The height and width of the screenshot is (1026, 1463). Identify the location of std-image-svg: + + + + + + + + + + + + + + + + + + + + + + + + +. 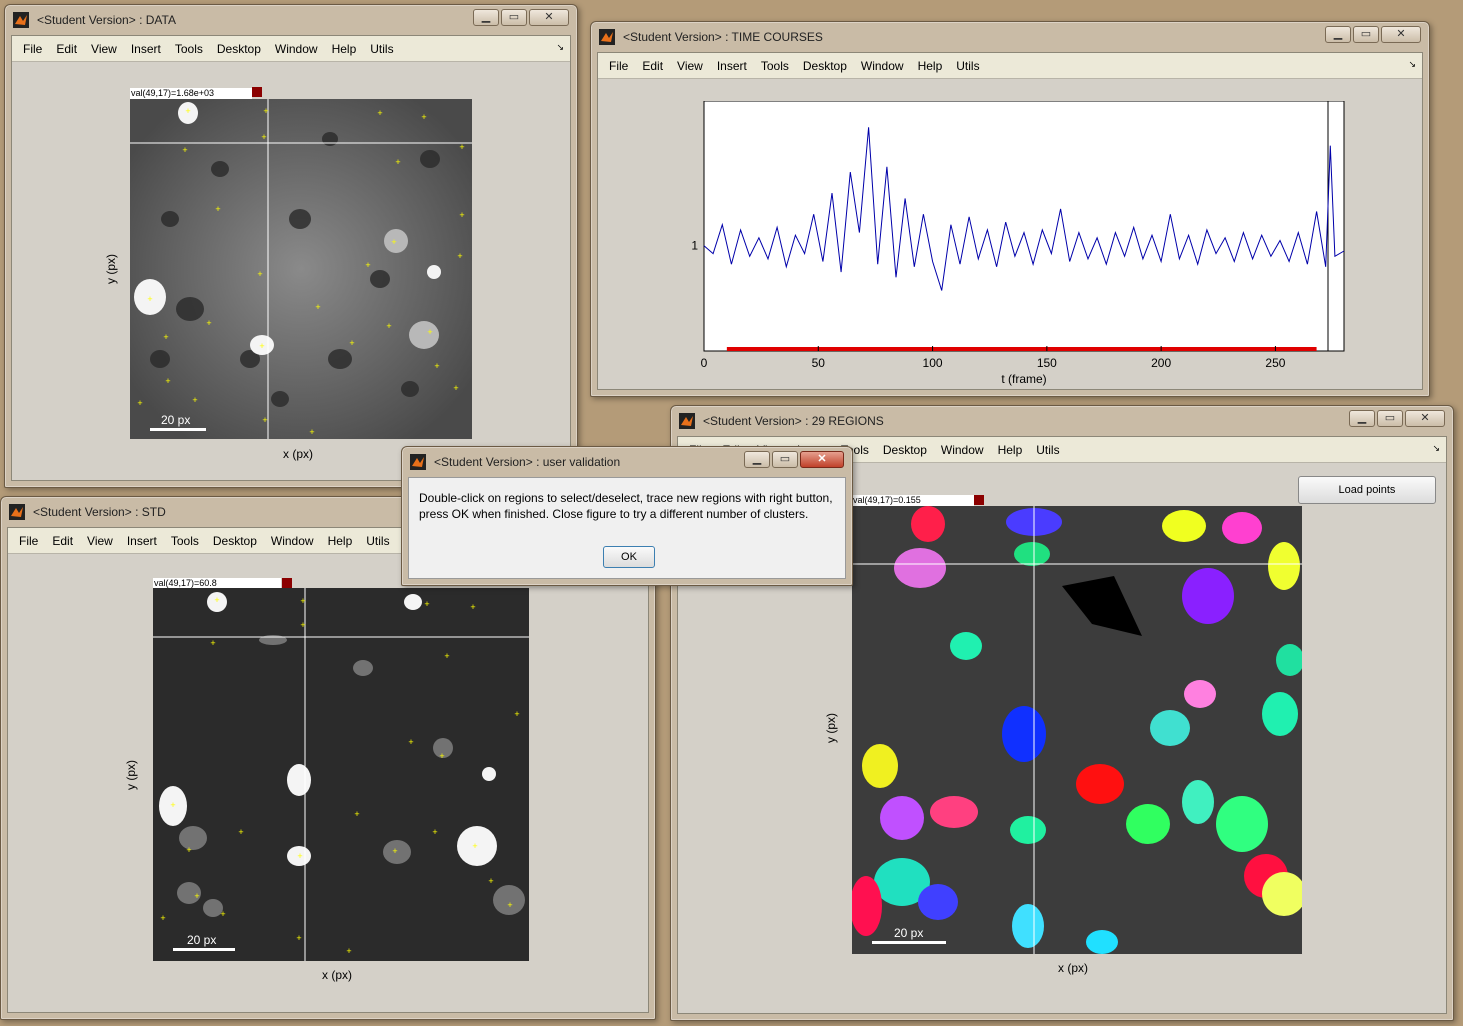
(341, 774).